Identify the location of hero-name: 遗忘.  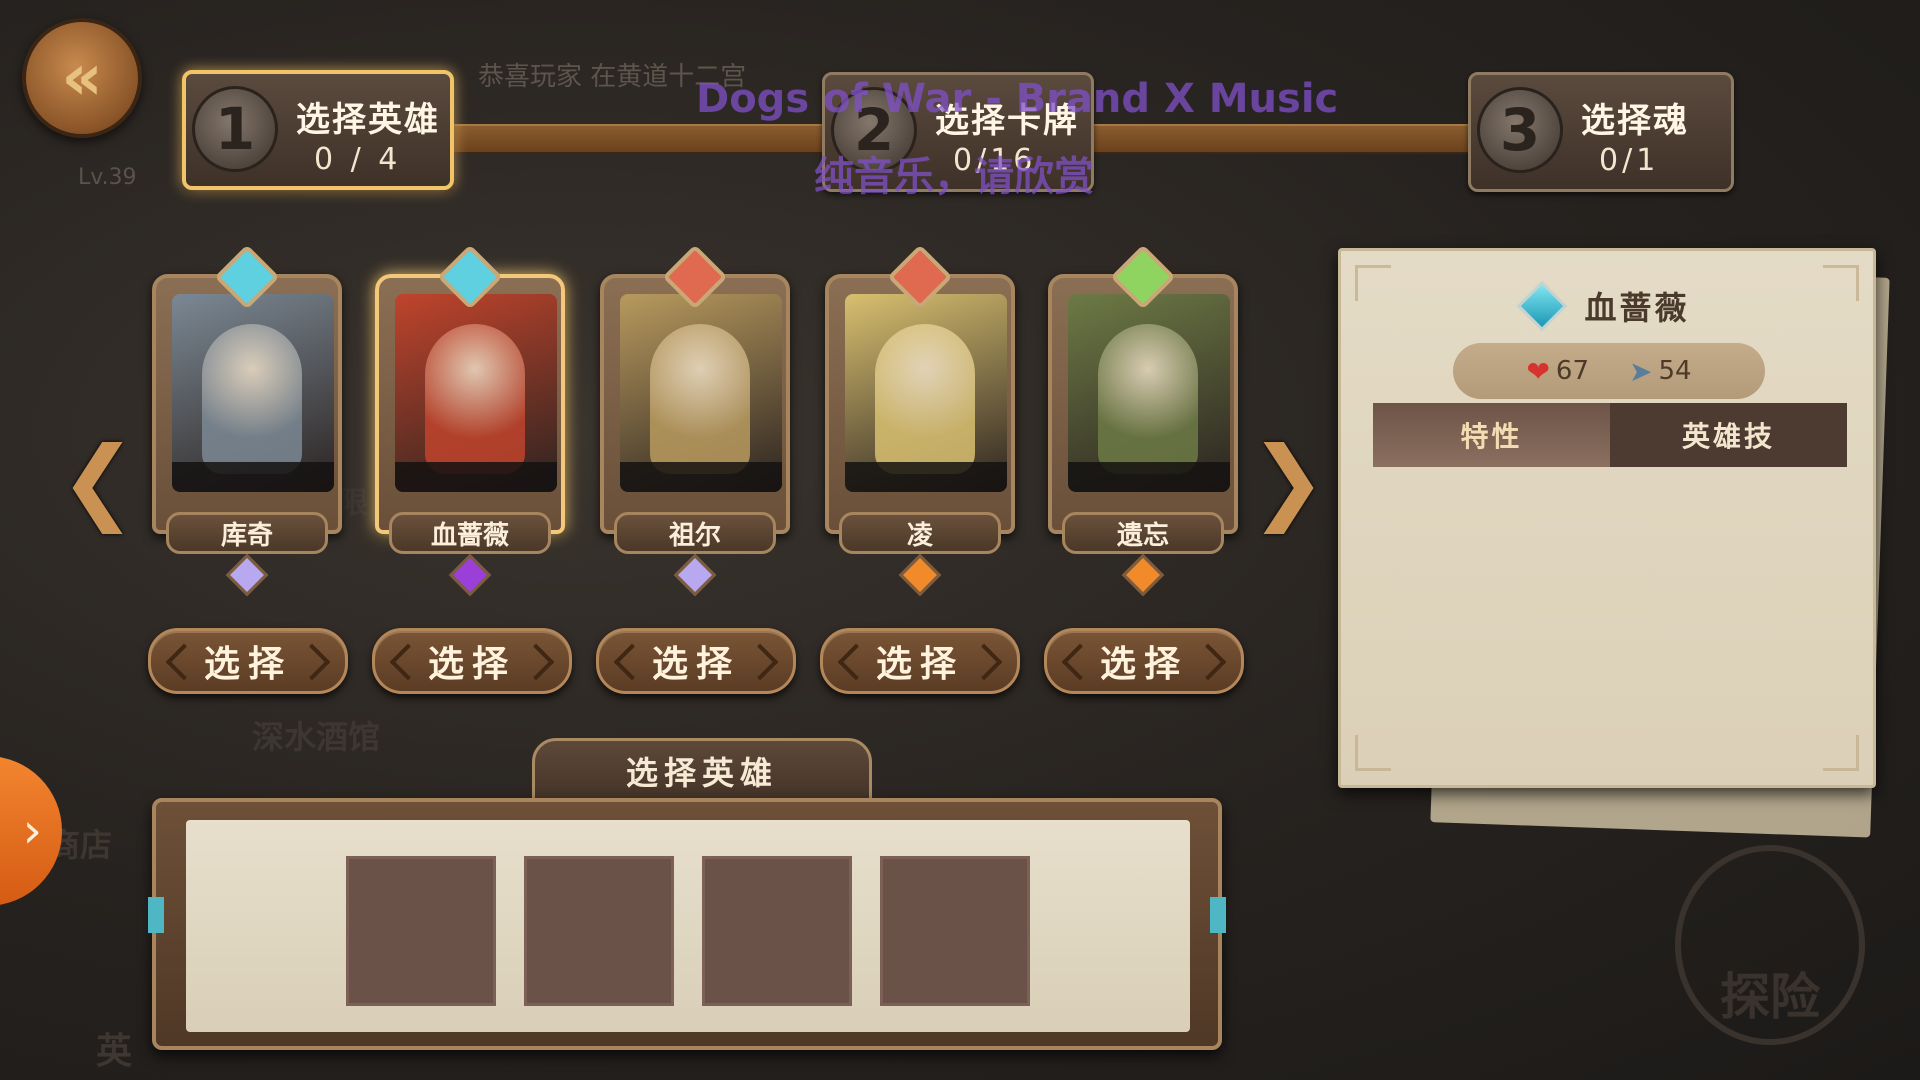
(1143, 533).